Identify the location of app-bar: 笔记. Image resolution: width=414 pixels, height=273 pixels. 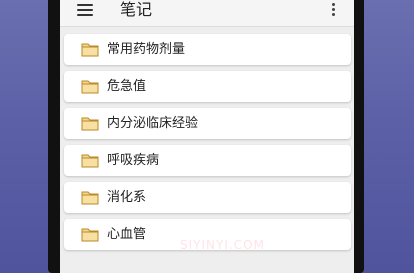
(207, 13).